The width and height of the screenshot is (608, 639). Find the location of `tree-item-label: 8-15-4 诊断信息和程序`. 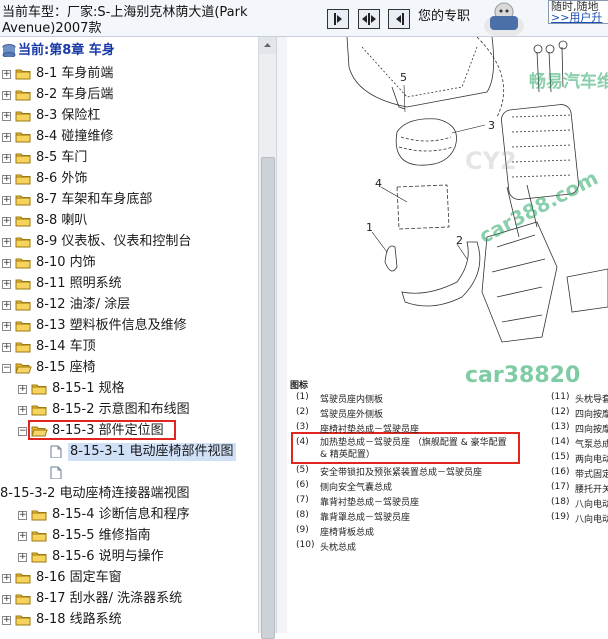

tree-item-label: 8-15-4 诊断信息和程序 is located at coordinates (121, 514).